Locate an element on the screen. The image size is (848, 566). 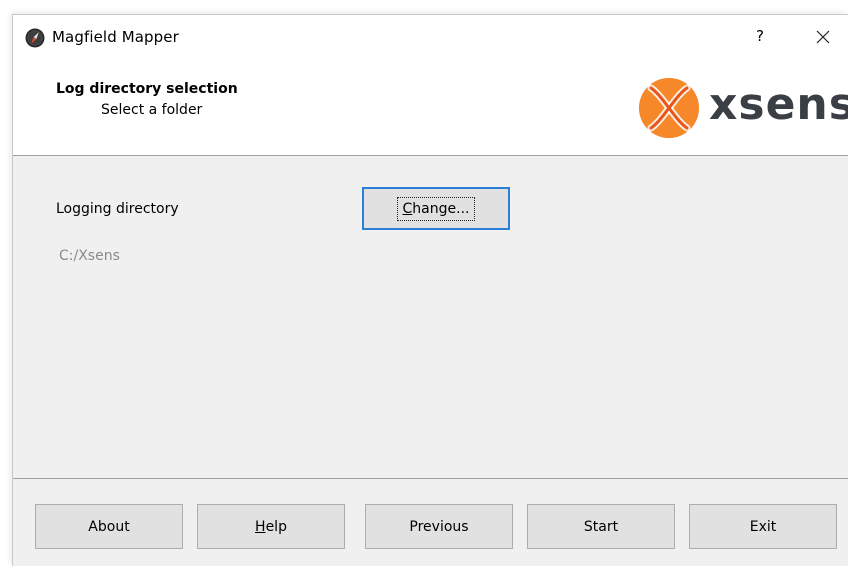
wizard-footer: About Help Previous Start Exit is located at coordinates (430, 523).